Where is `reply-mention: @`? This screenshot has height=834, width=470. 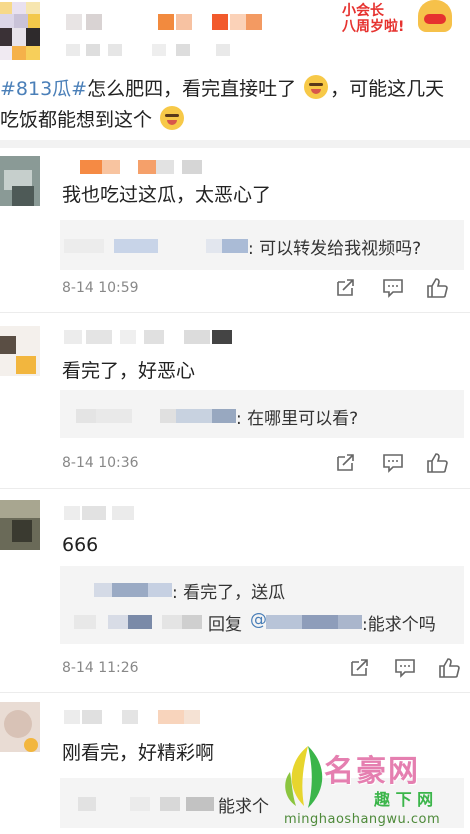 reply-mention: @ is located at coordinates (258, 620).